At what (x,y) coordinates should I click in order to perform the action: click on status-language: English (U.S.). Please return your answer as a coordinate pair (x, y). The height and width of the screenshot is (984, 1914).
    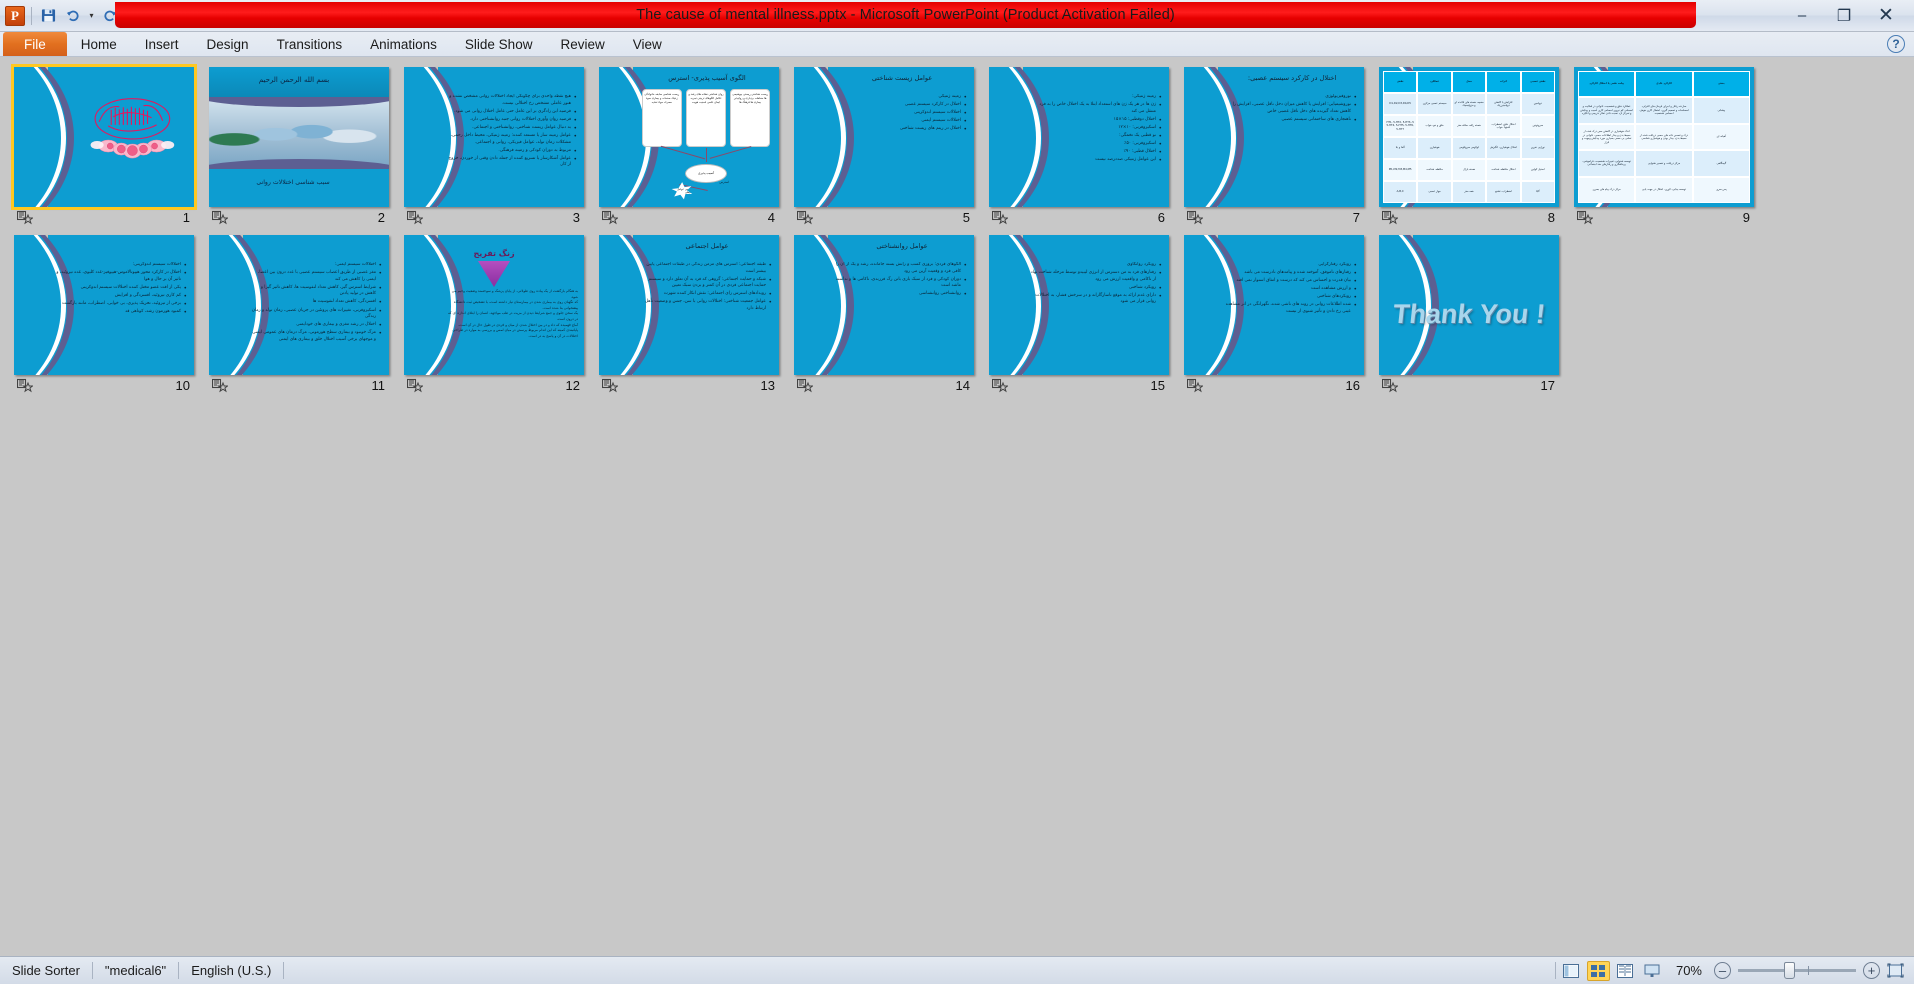
    Looking at the image, I should click on (231, 971).